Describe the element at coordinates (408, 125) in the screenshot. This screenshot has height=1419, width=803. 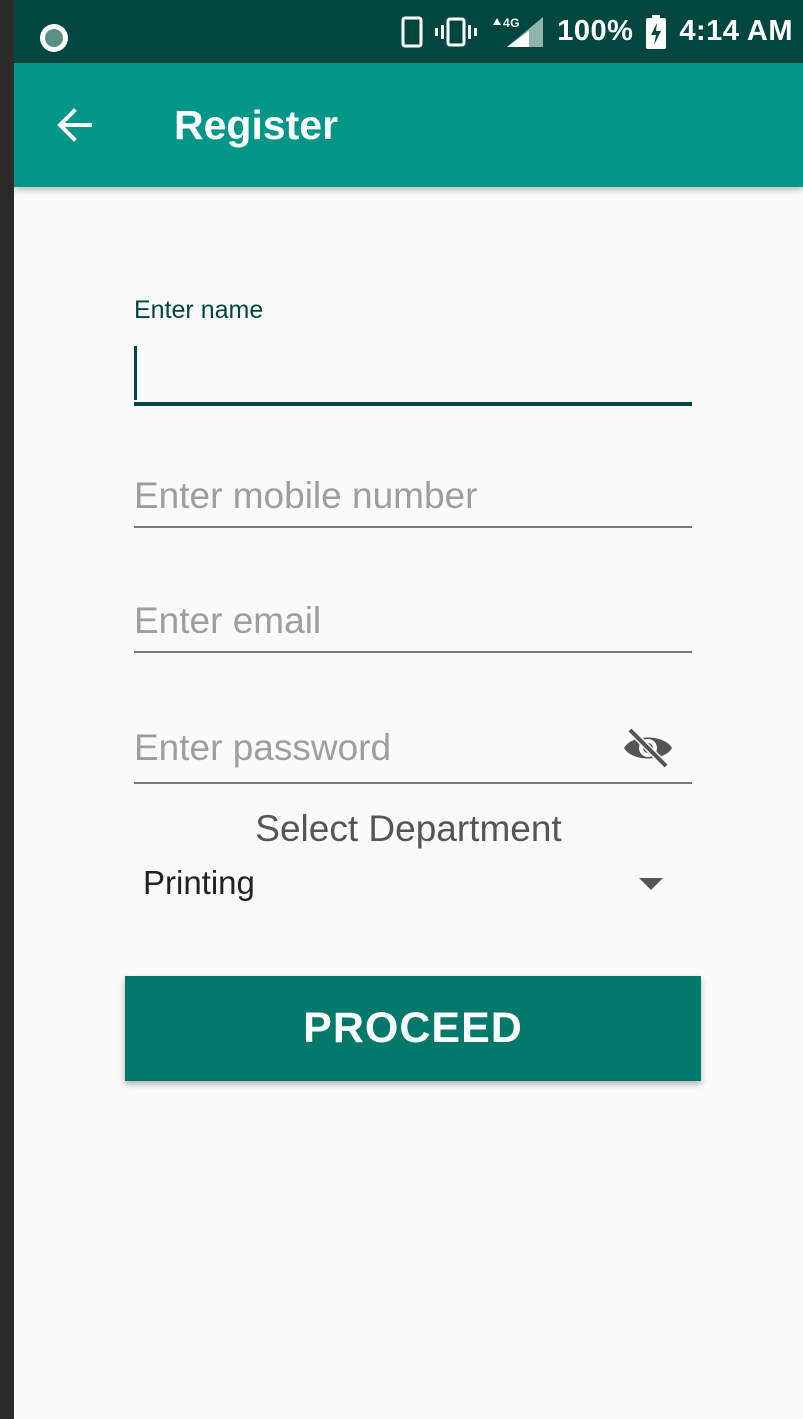
I see `app-bar: Register` at that location.